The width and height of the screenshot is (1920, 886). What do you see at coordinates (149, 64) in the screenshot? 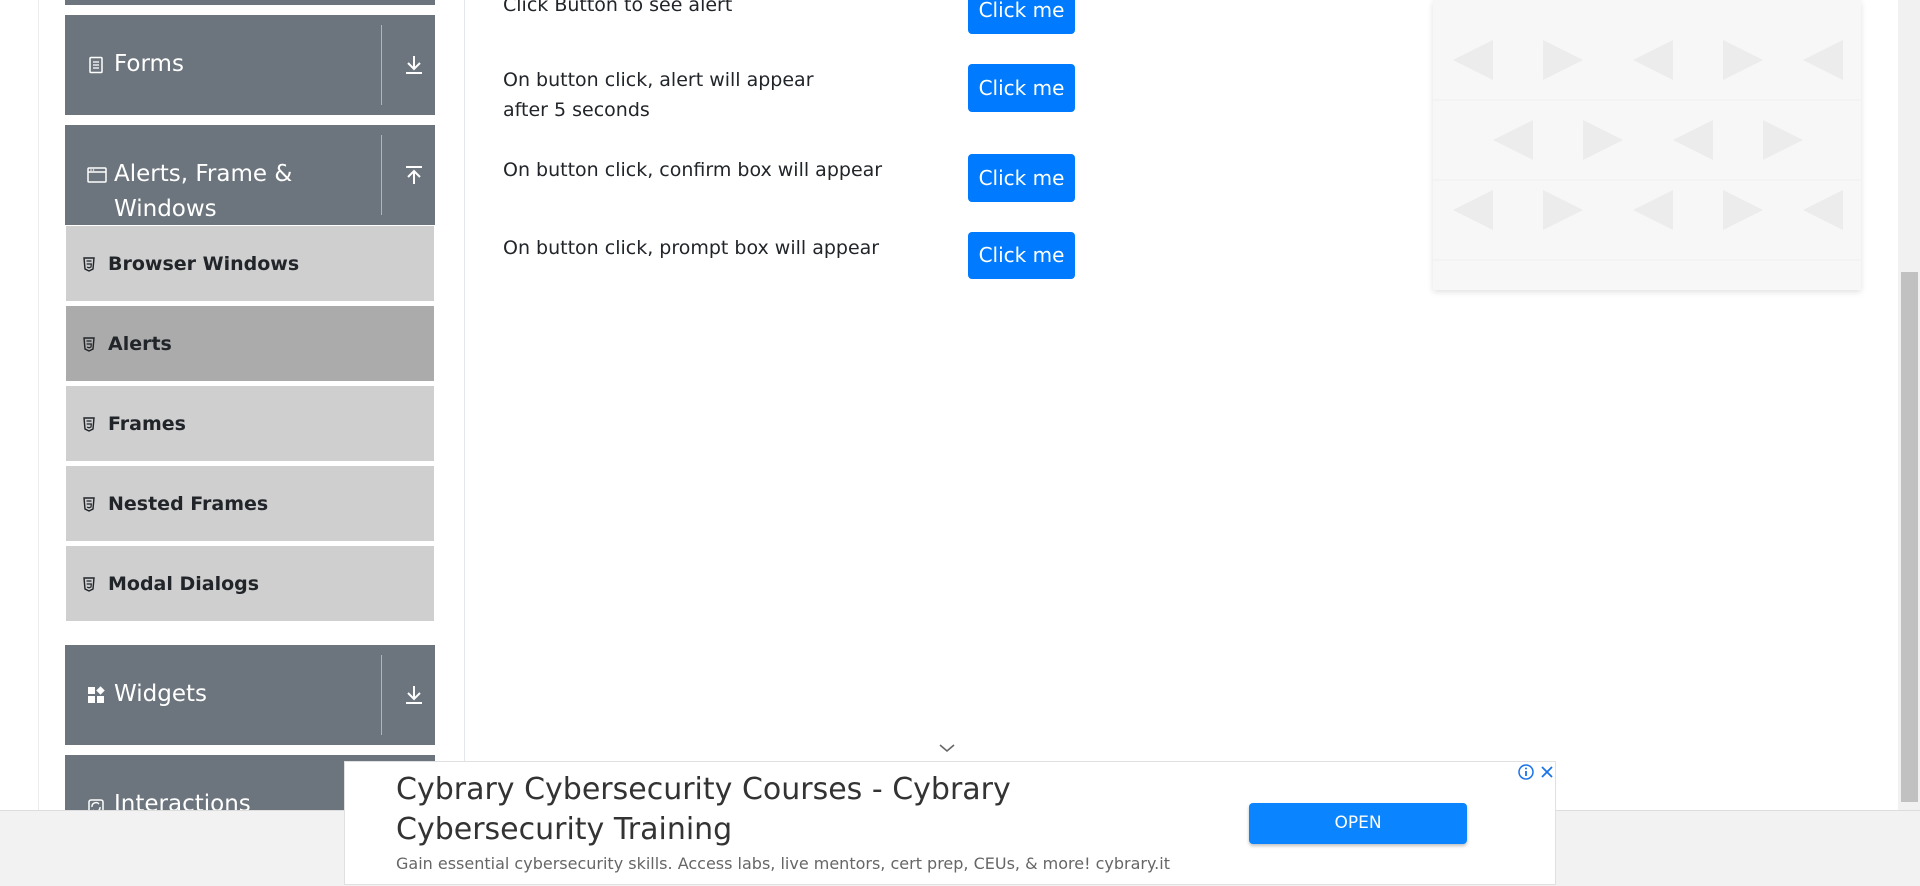
I see `group-label-forms: Forms` at bounding box center [149, 64].